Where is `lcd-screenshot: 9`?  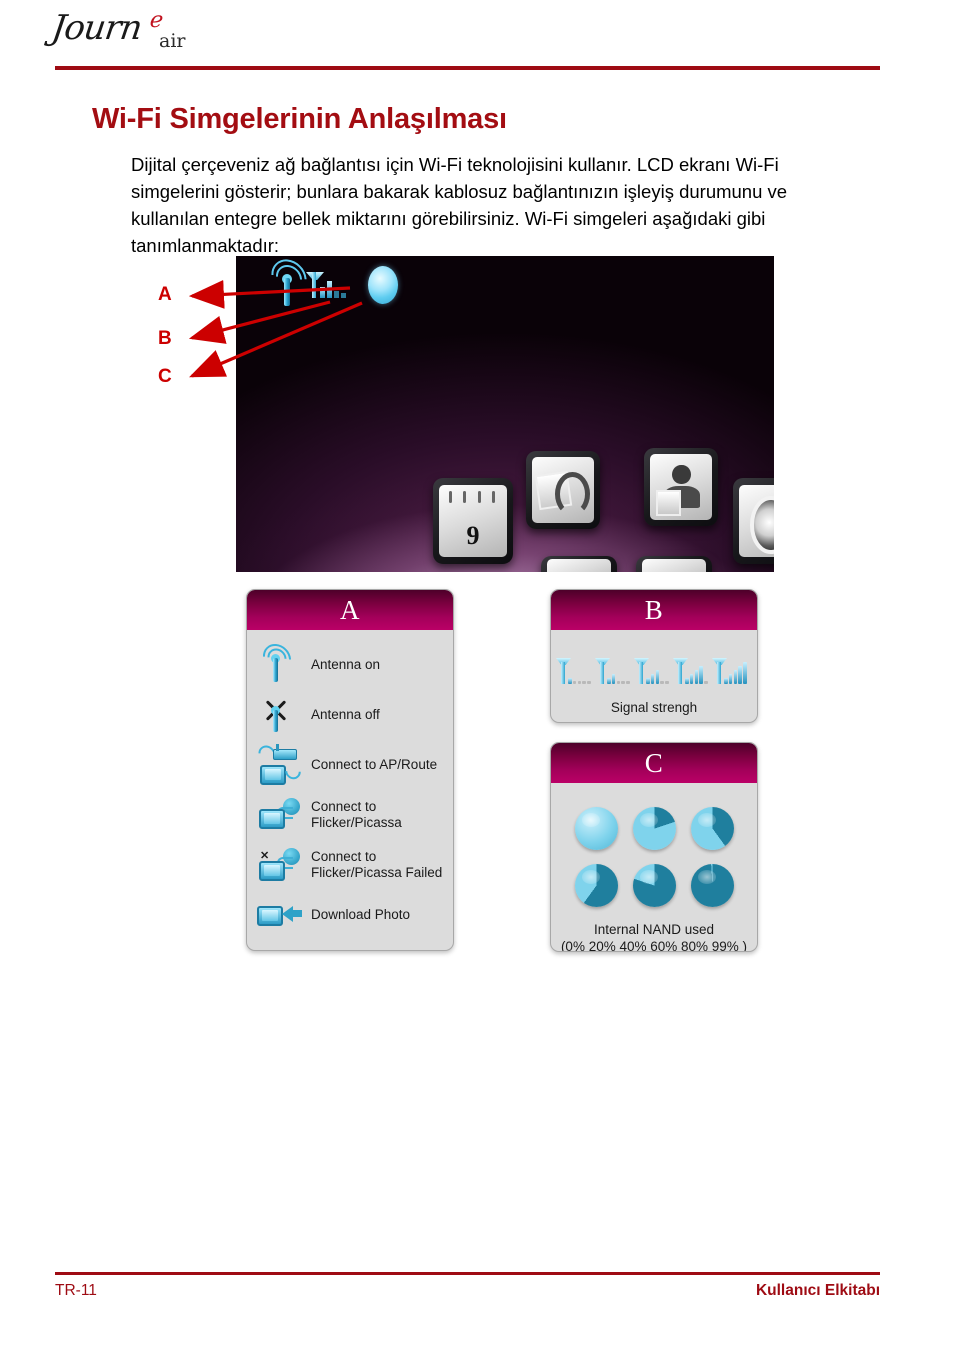 lcd-screenshot: 9 is located at coordinates (505, 414).